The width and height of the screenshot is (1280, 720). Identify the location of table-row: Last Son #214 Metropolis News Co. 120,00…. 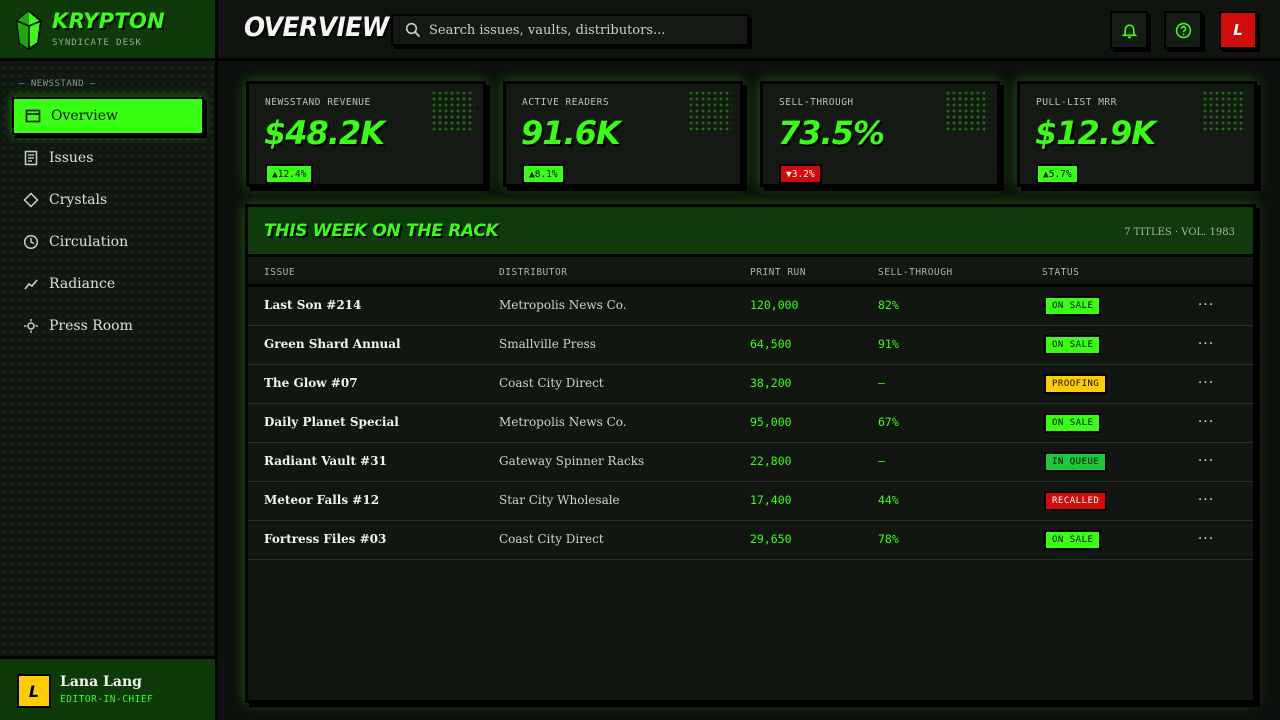
(750, 306).